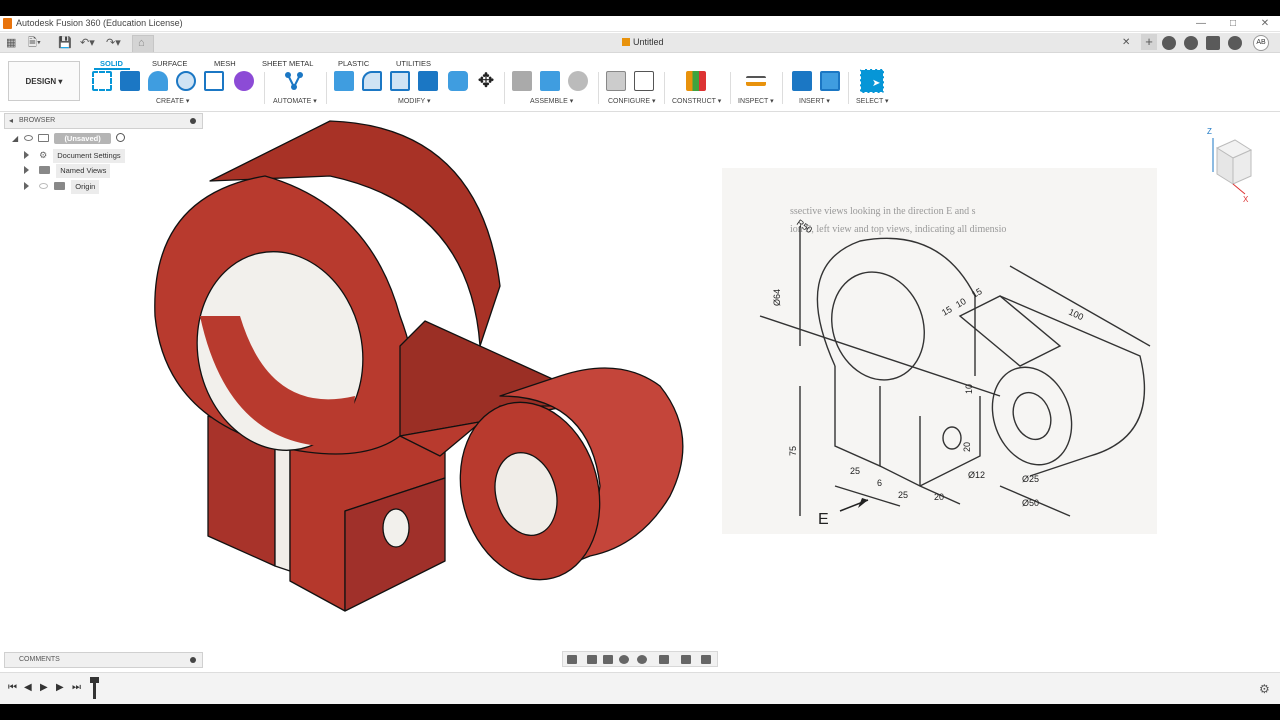 This screenshot has height=720, width=1280. What do you see at coordinates (1261, 43) in the screenshot?
I see `user-avatar: AB` at bounding box center [1261, 43].